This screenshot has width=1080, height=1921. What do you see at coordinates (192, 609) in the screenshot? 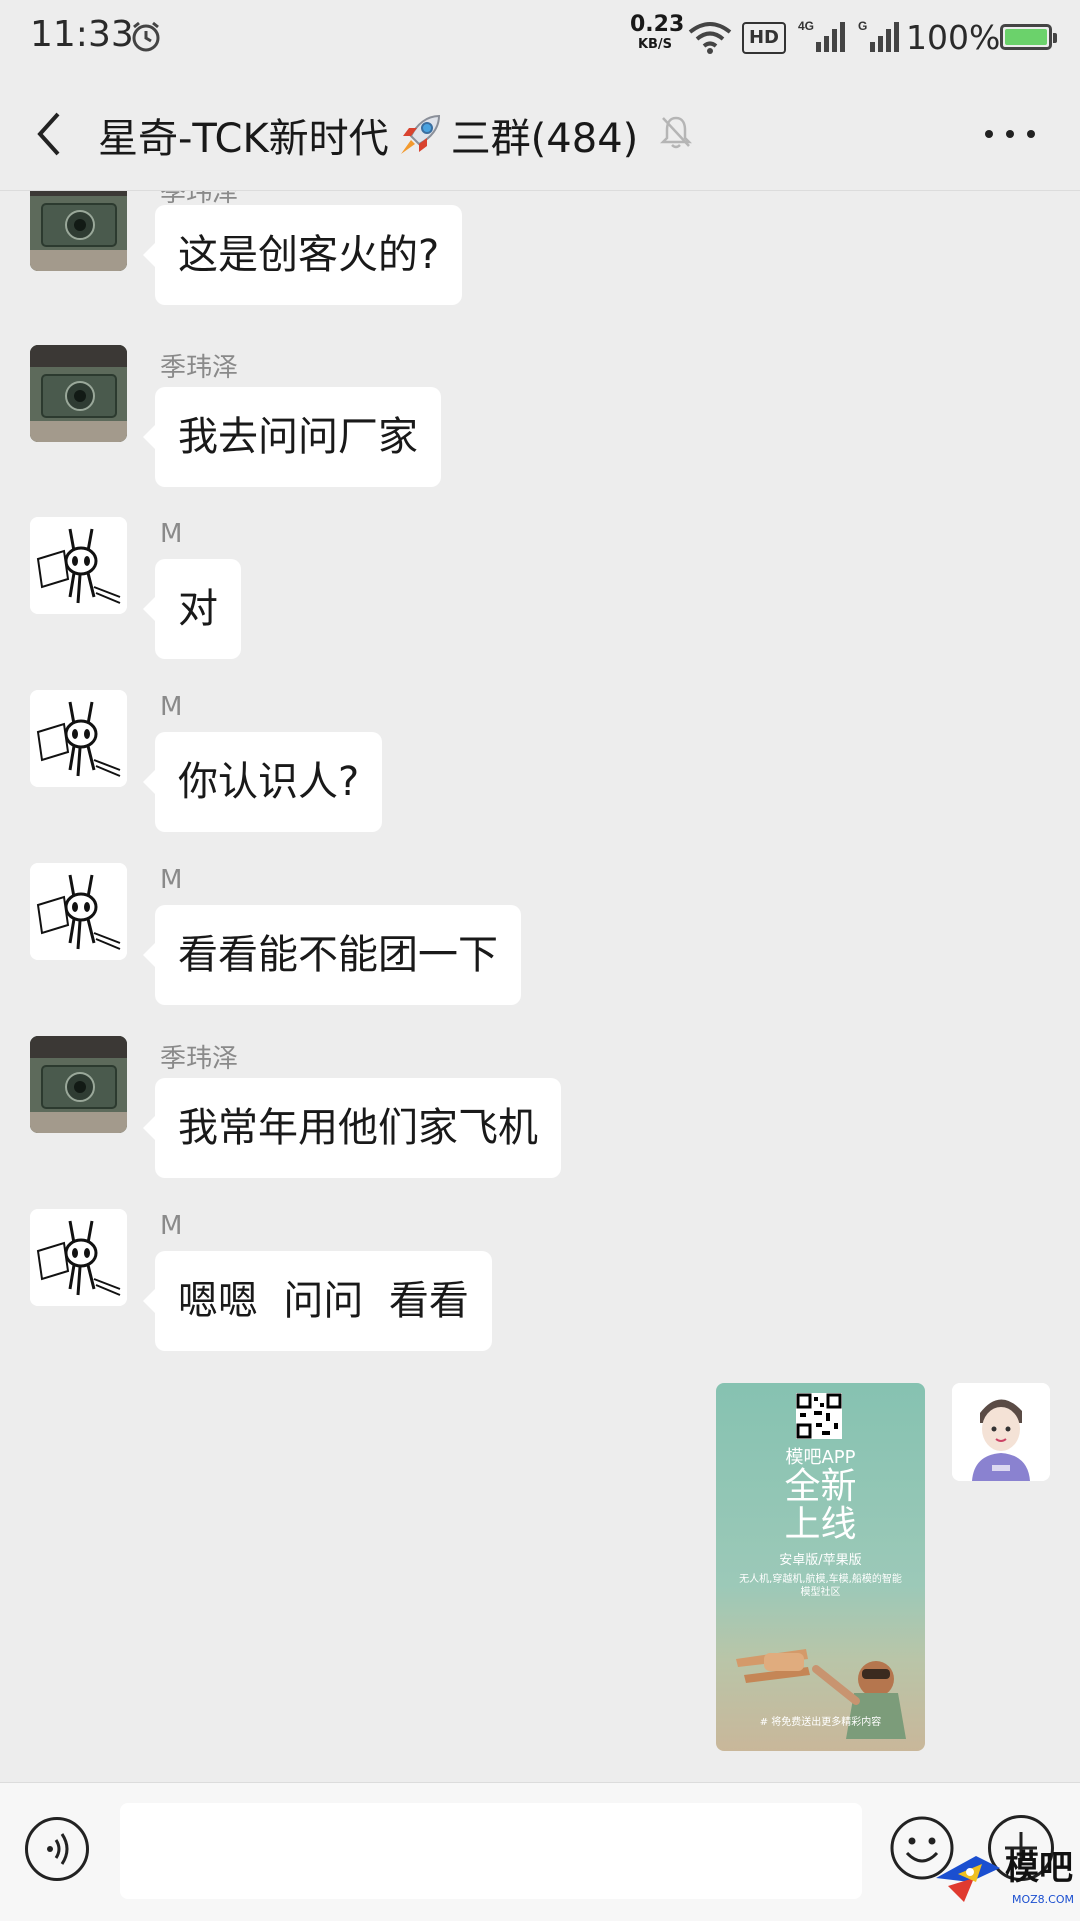
I see `message-bubble: 对` at bounding box center [192, 609].